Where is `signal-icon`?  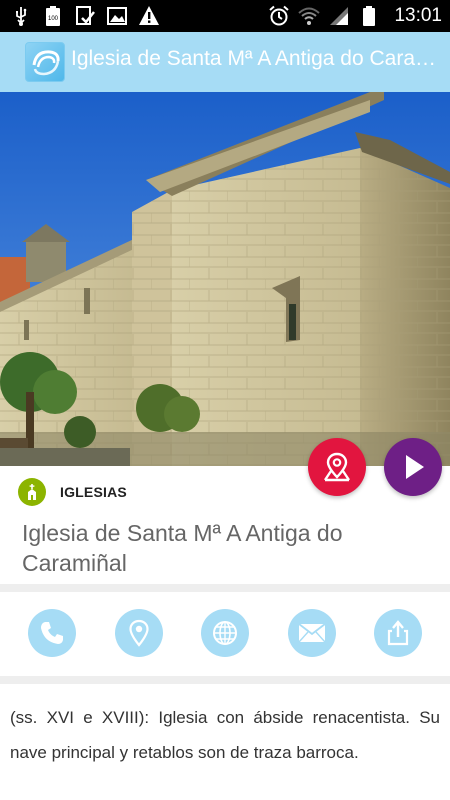
signal-icon is located at coordinates (339, 16).